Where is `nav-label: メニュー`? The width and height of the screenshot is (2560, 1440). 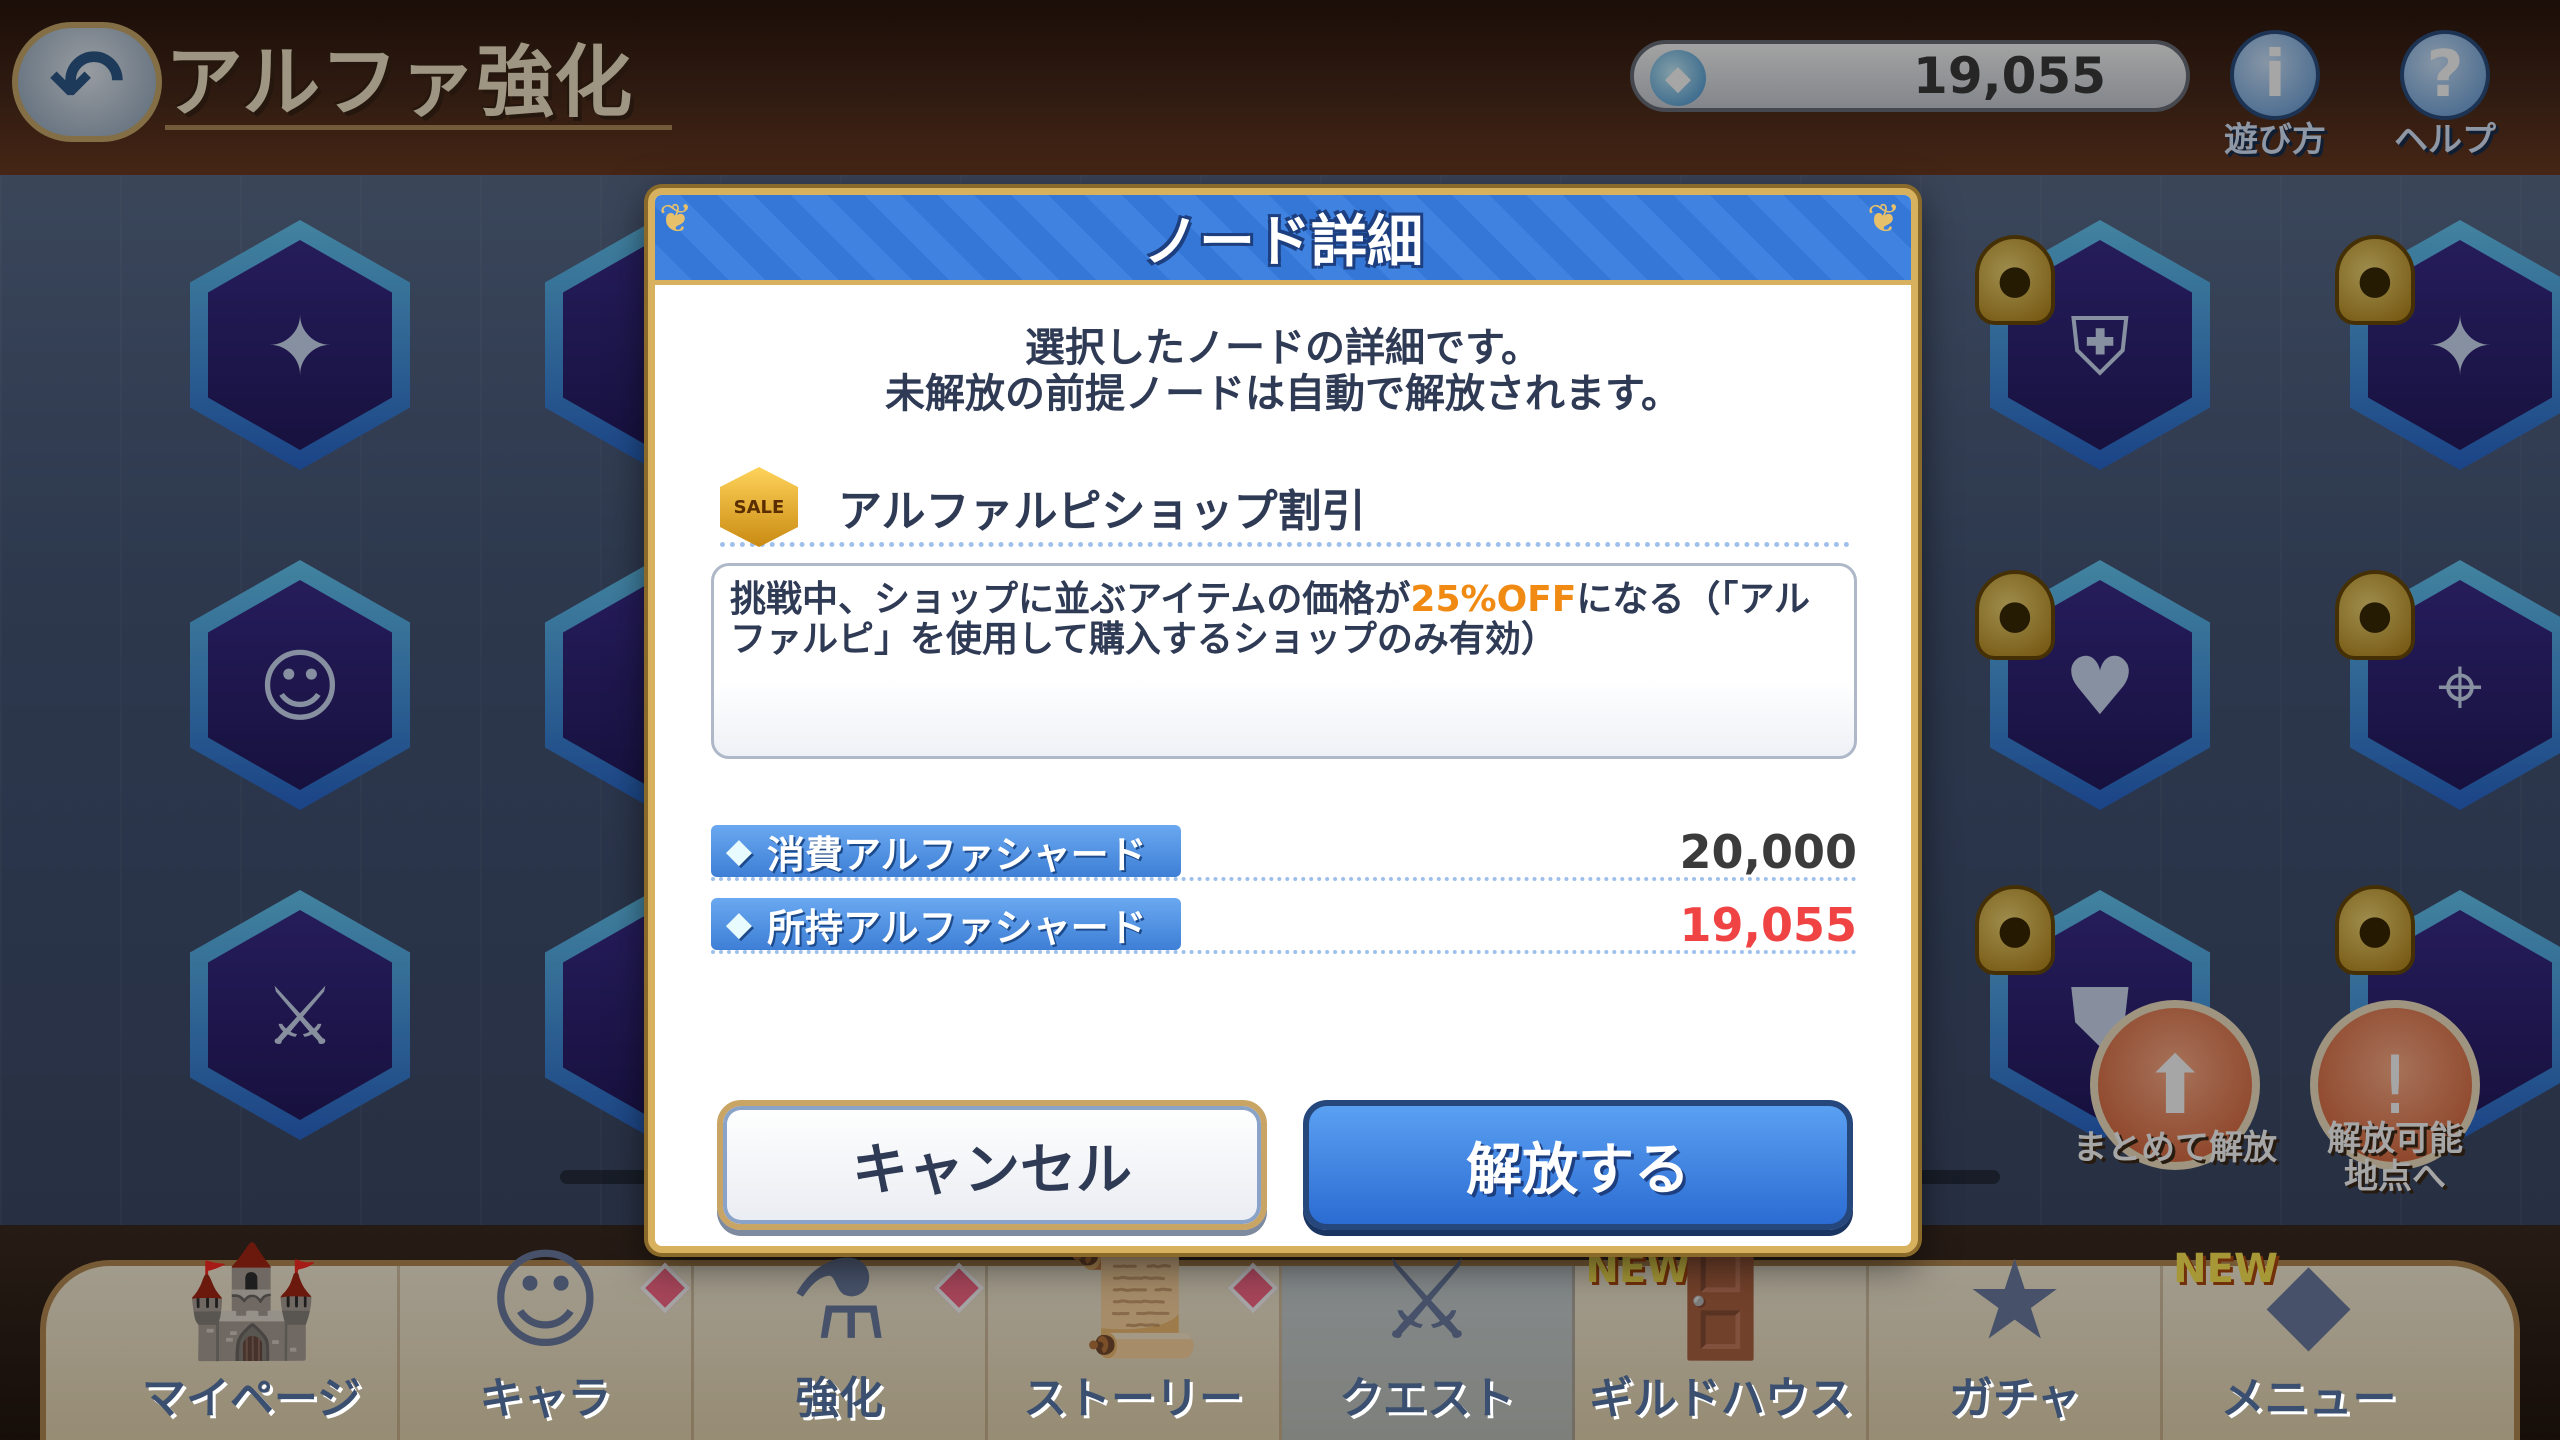
nav-label: メニュー is located at coordinates (2308, 1398).